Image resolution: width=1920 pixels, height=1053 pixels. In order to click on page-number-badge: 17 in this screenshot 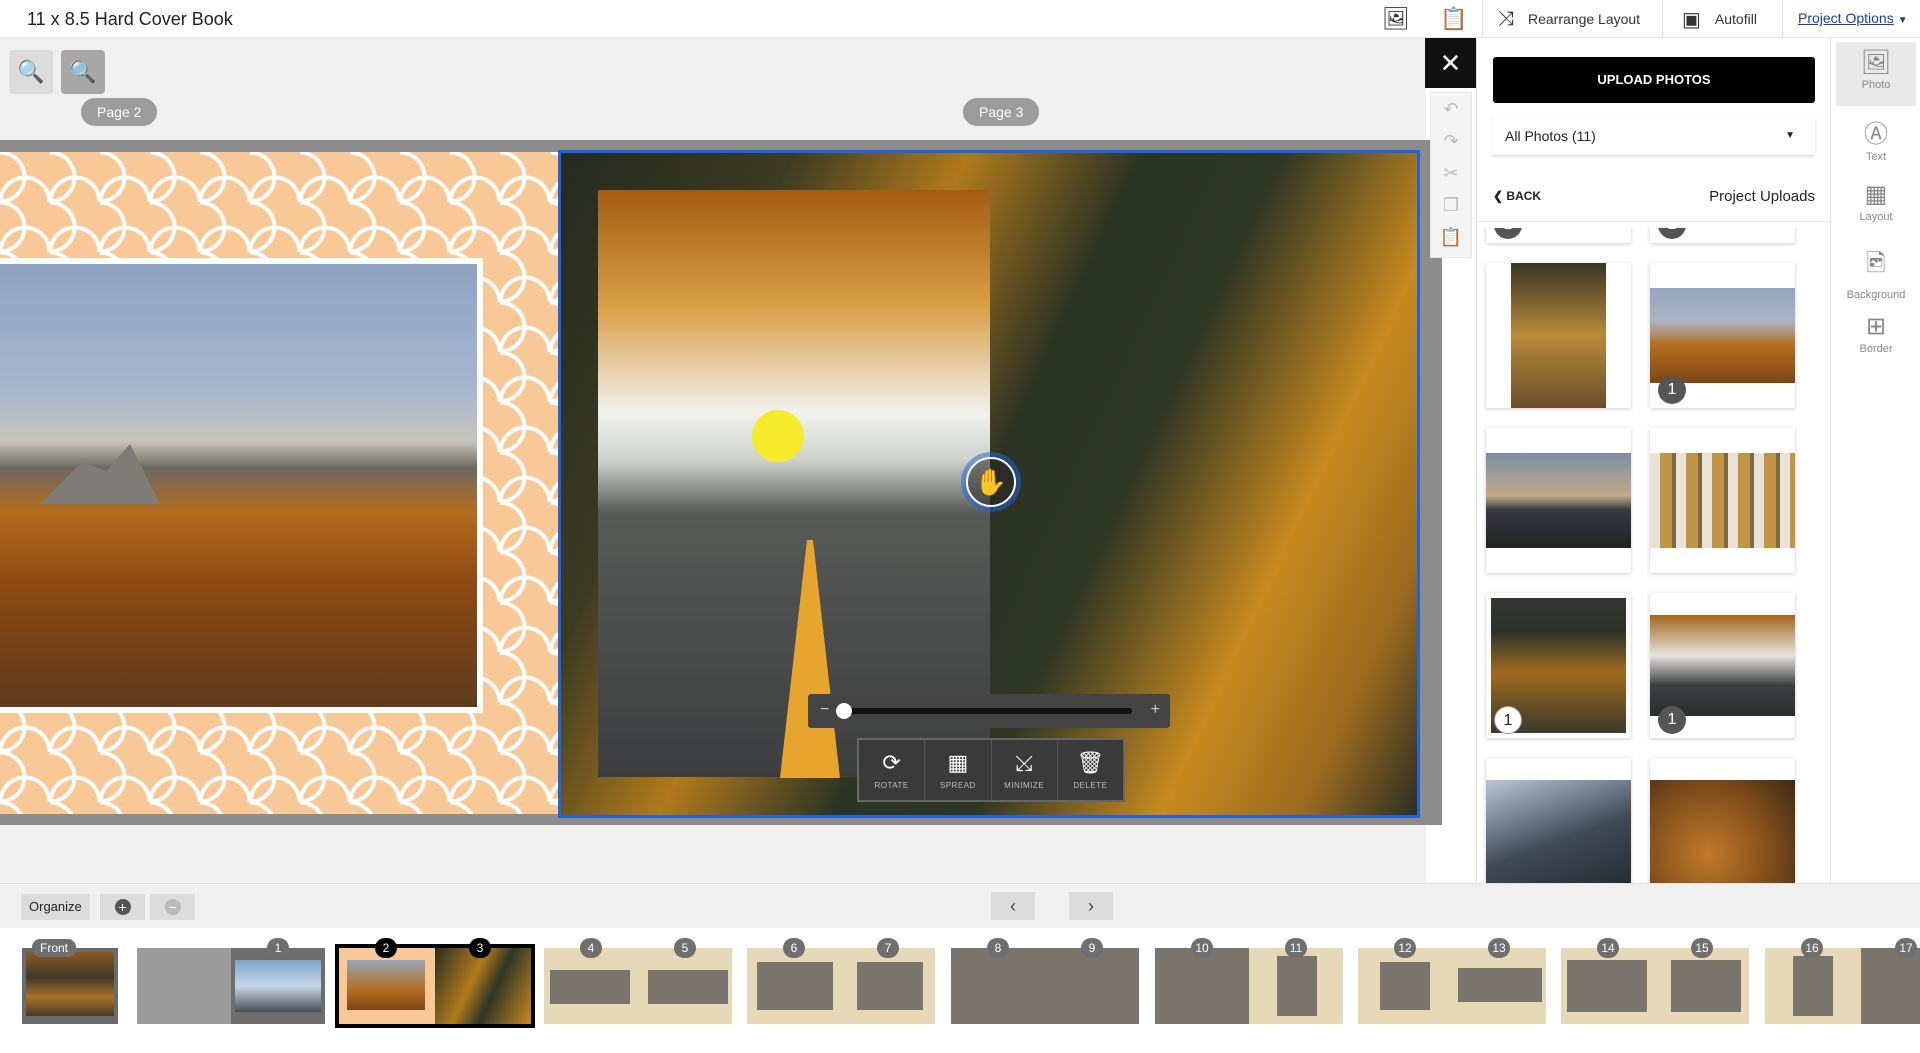, I will do `click(1906, 948)`.